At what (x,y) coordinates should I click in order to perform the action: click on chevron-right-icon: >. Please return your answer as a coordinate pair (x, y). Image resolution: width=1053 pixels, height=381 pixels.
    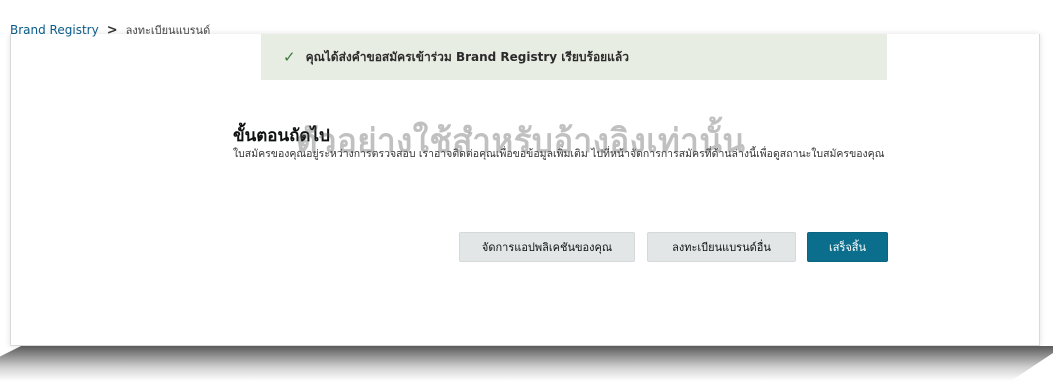
    Looking at the image, I should click on (112, 30).